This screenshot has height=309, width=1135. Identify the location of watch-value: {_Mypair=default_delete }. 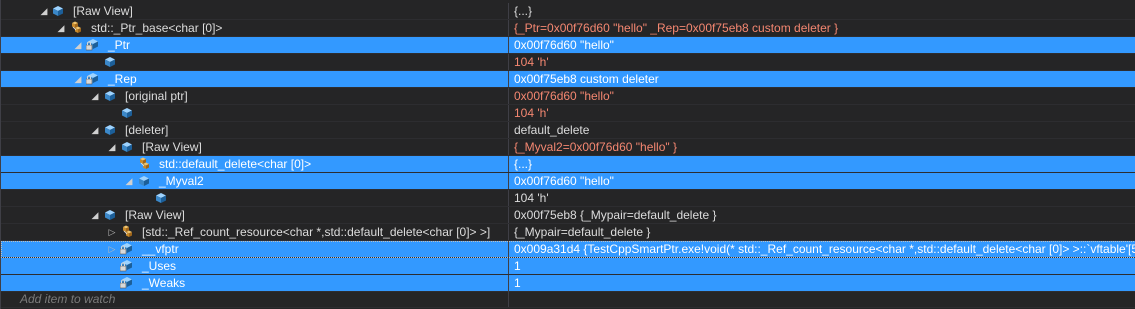
(822, 232).